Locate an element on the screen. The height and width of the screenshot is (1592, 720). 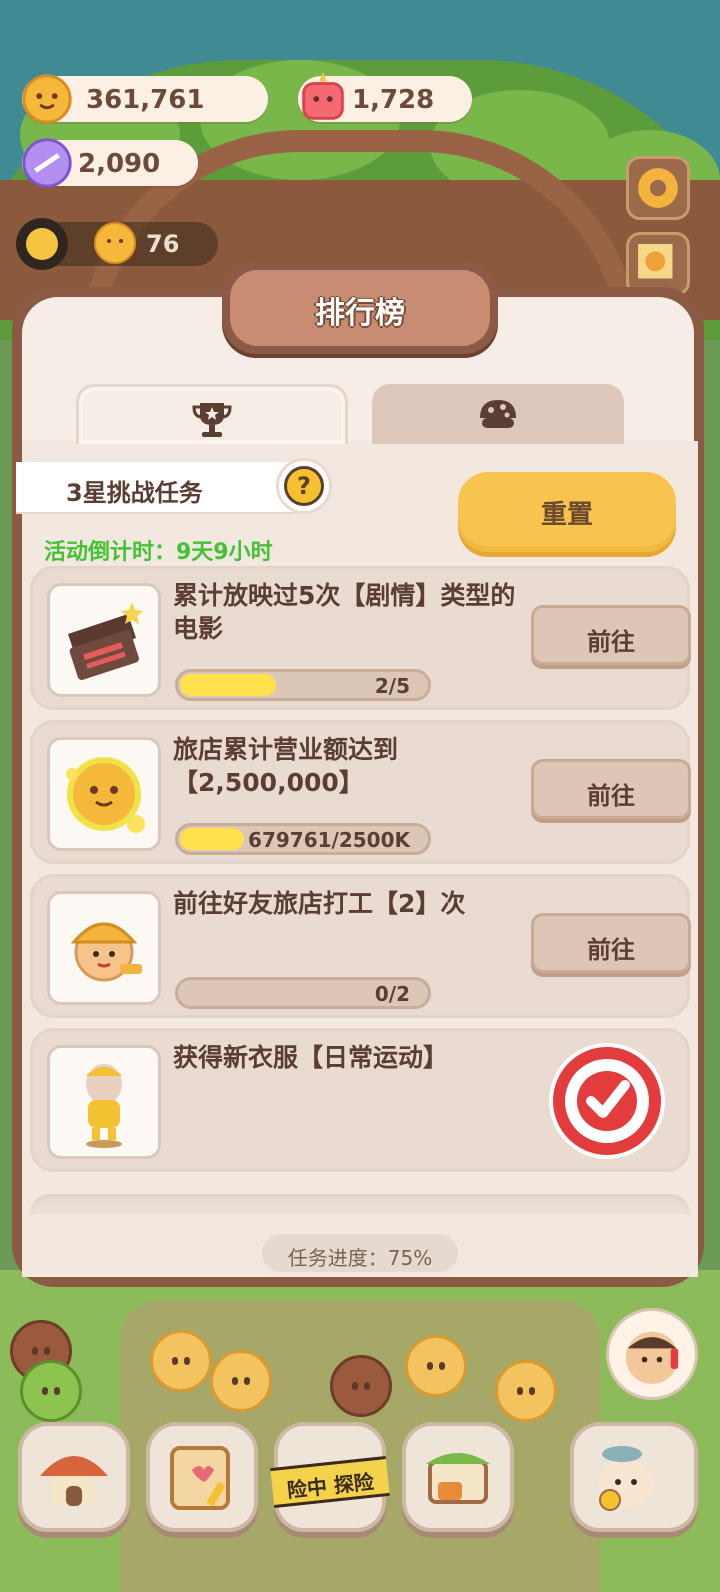
crystal-counter: 2,090 is located at coordinates (110, 163).